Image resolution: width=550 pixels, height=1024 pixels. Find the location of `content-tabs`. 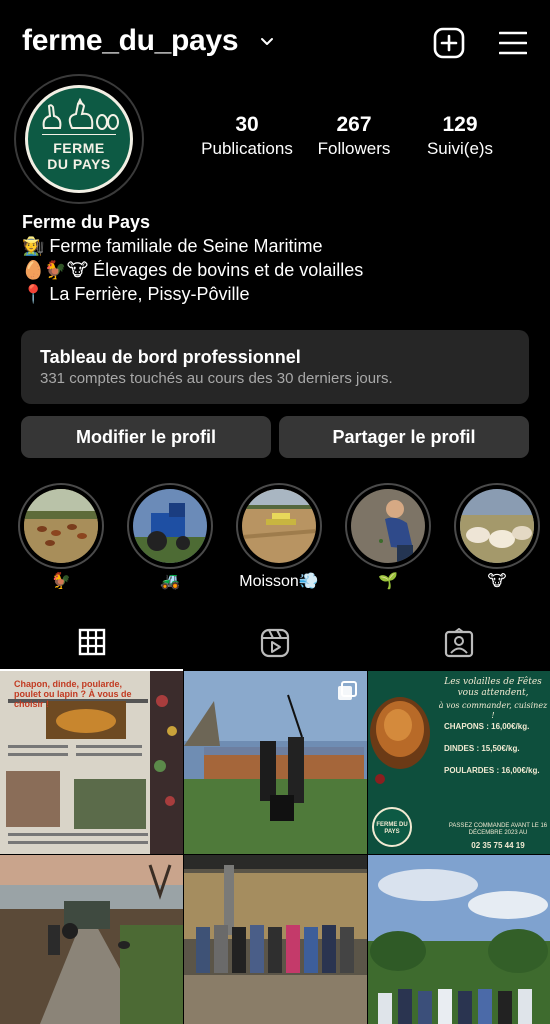

content-tabs is located at coordinates (275, 644).